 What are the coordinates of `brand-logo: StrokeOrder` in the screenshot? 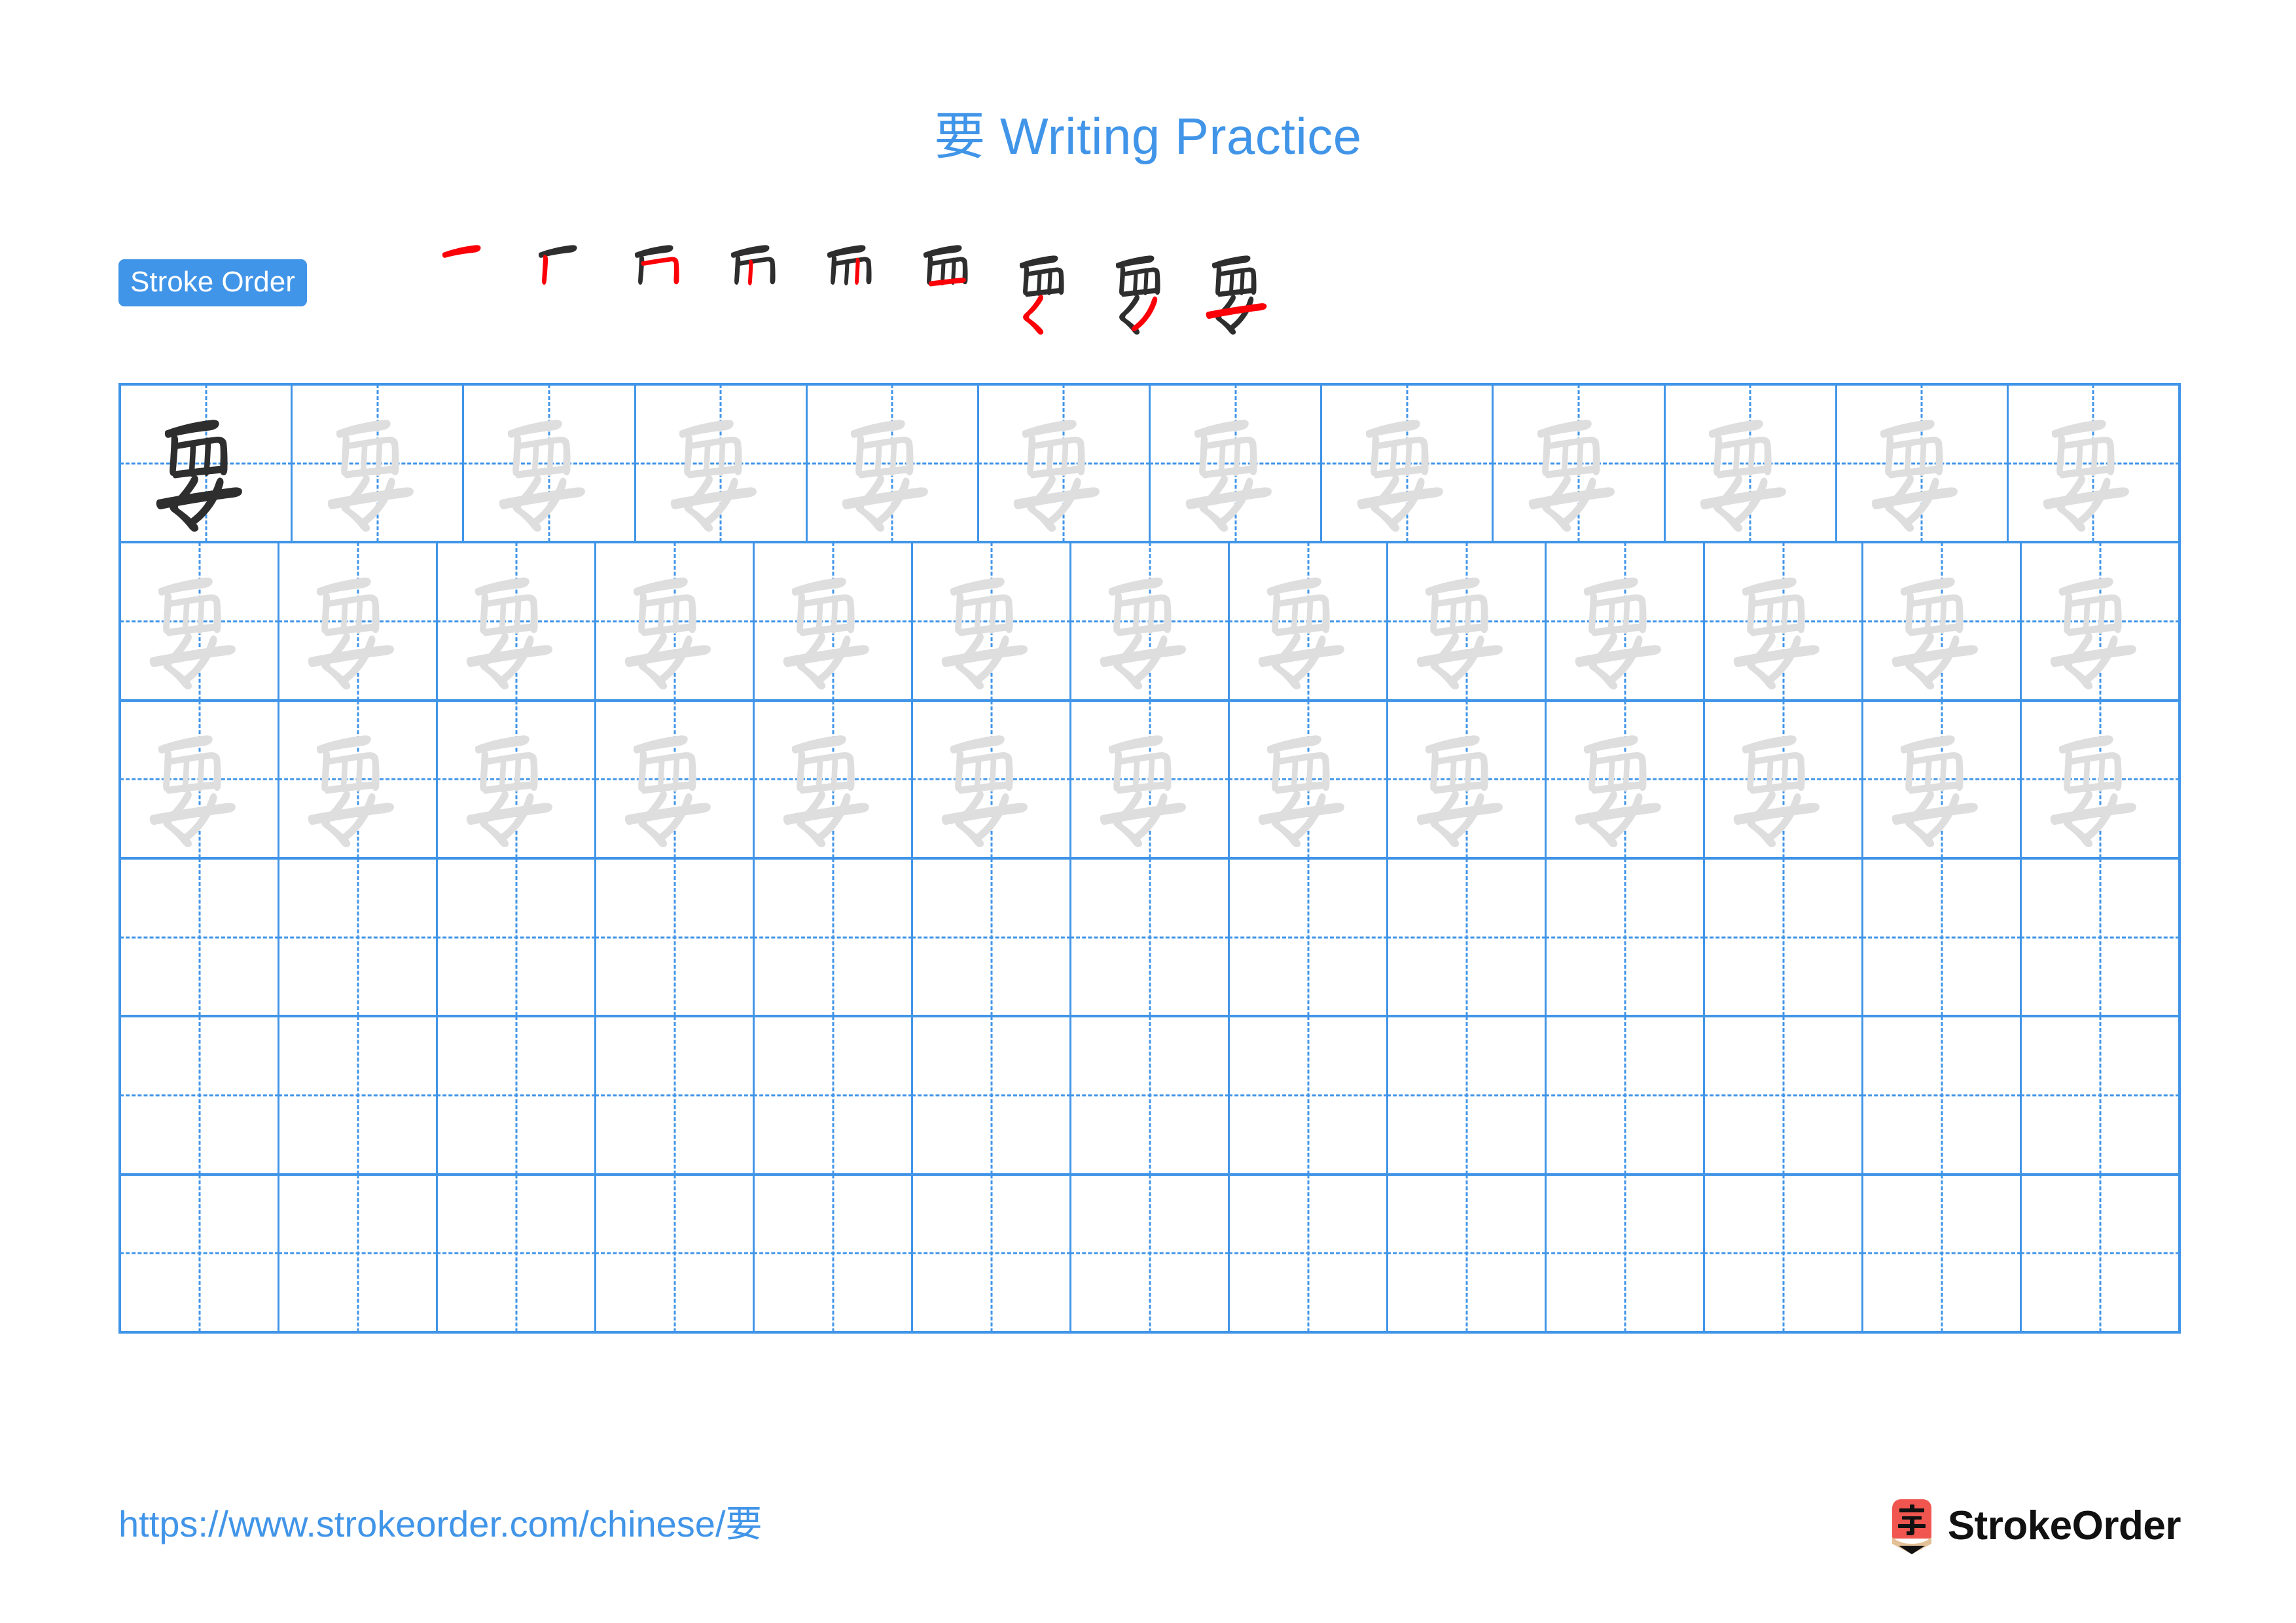 It's located at (2035, 1526).